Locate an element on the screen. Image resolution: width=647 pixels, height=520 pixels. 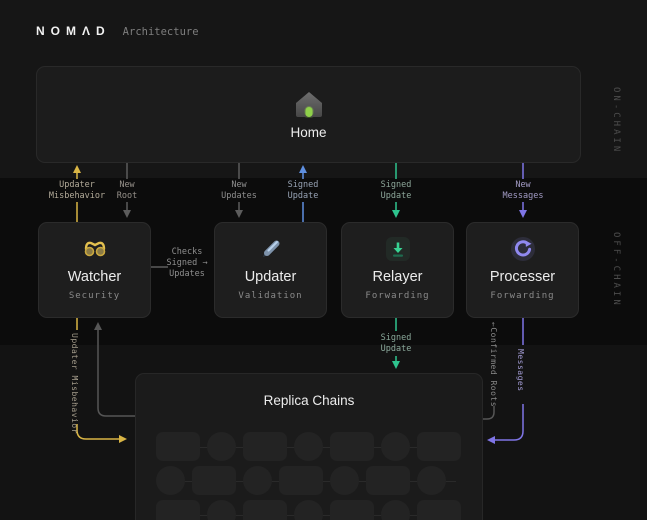
download-icon is located at coordinates (397, 249).